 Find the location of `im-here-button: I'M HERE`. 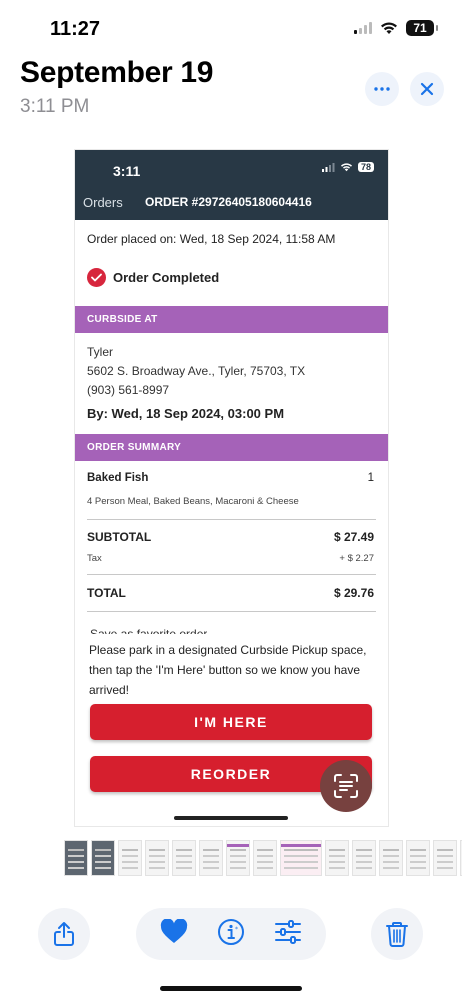

im-here-button: I'M HERE is located at coordinates (231, 722).